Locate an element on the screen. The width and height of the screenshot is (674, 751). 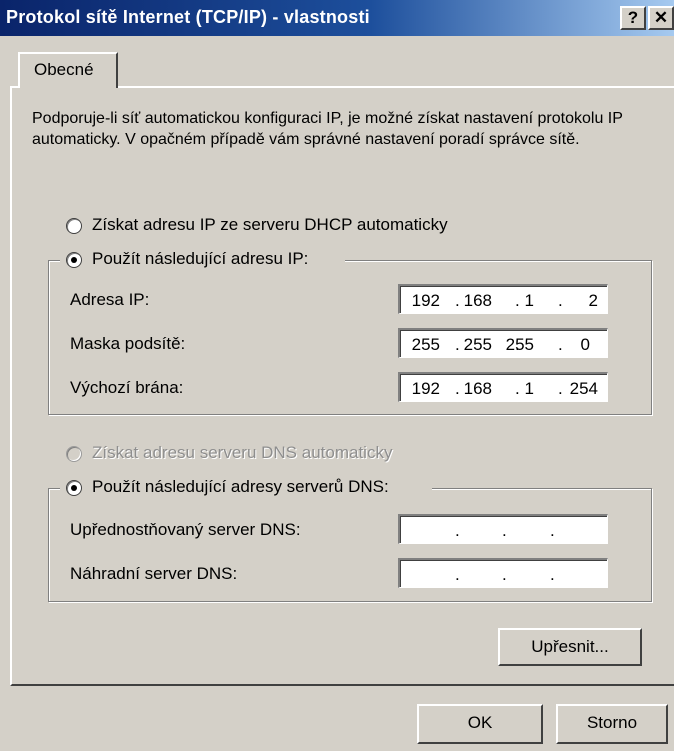
ip-octet-4: 2 is located at coordinates (593, 300).